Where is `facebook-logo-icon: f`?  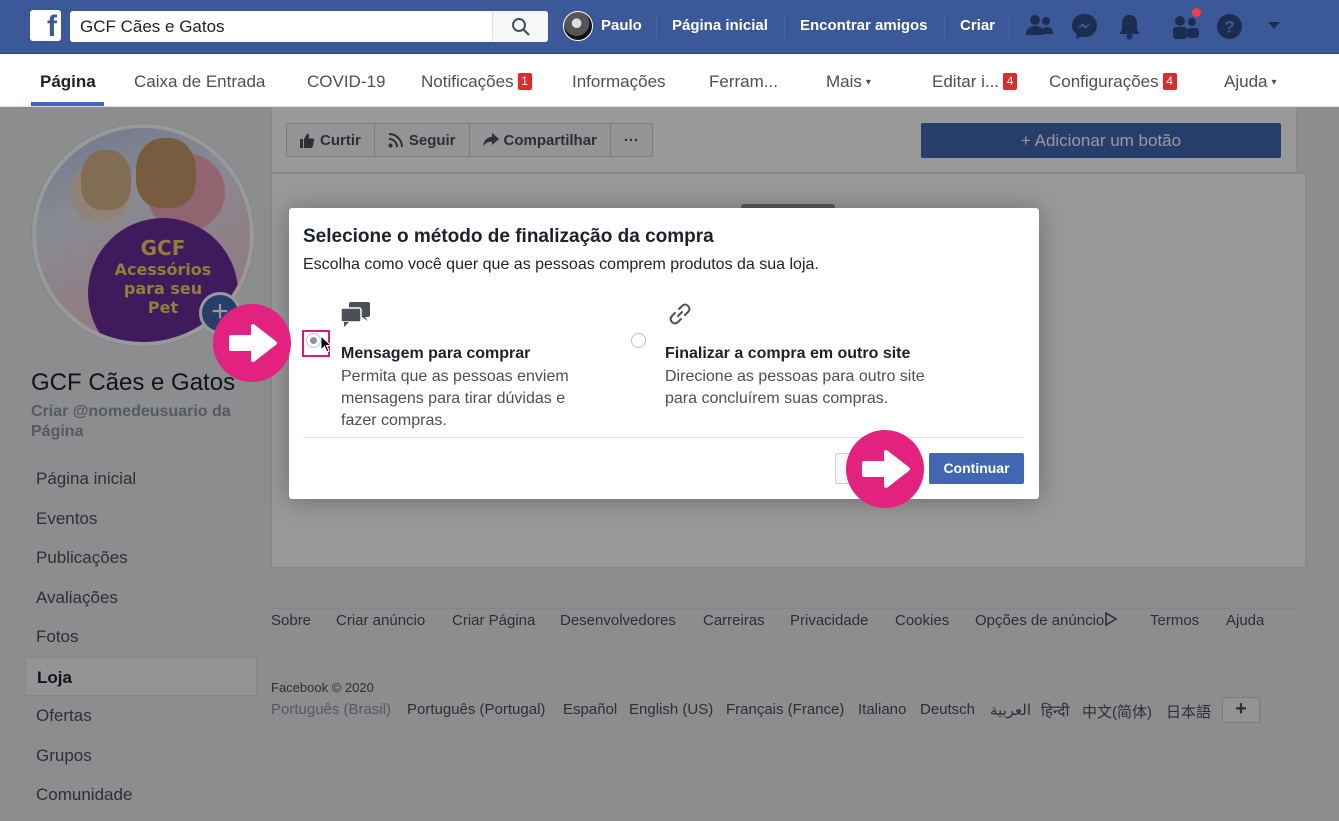 facebook-logo-icon: f is located at coordinates (45, 26).